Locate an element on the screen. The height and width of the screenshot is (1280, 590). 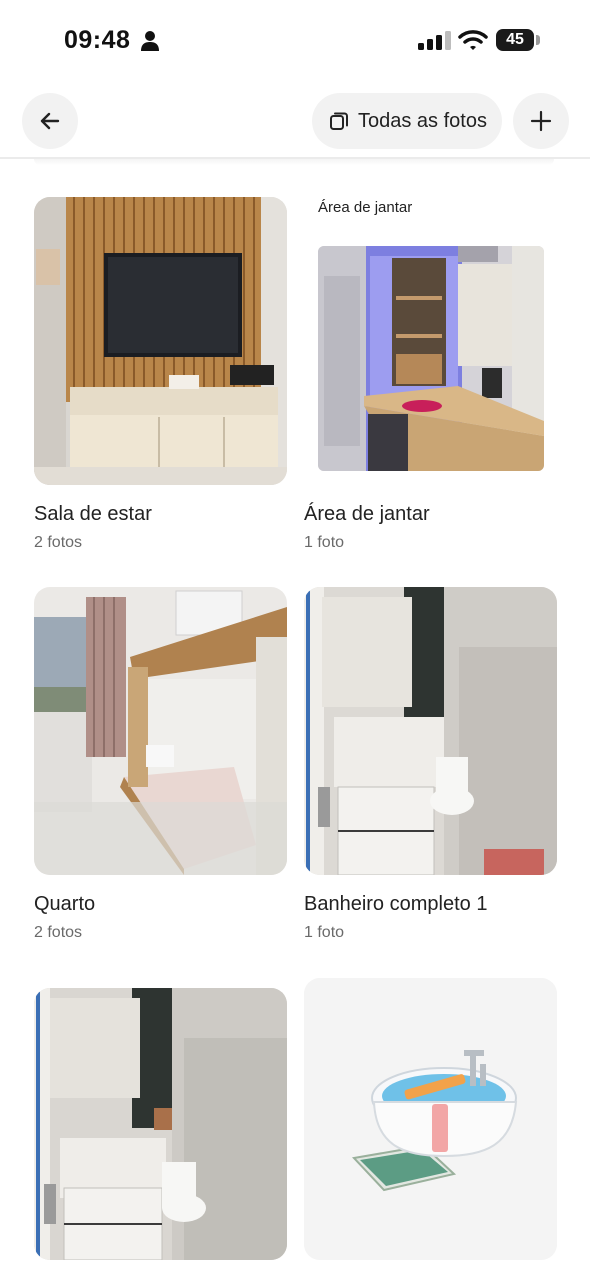
battery-icon: 45 is located at coordinates (515, 40).